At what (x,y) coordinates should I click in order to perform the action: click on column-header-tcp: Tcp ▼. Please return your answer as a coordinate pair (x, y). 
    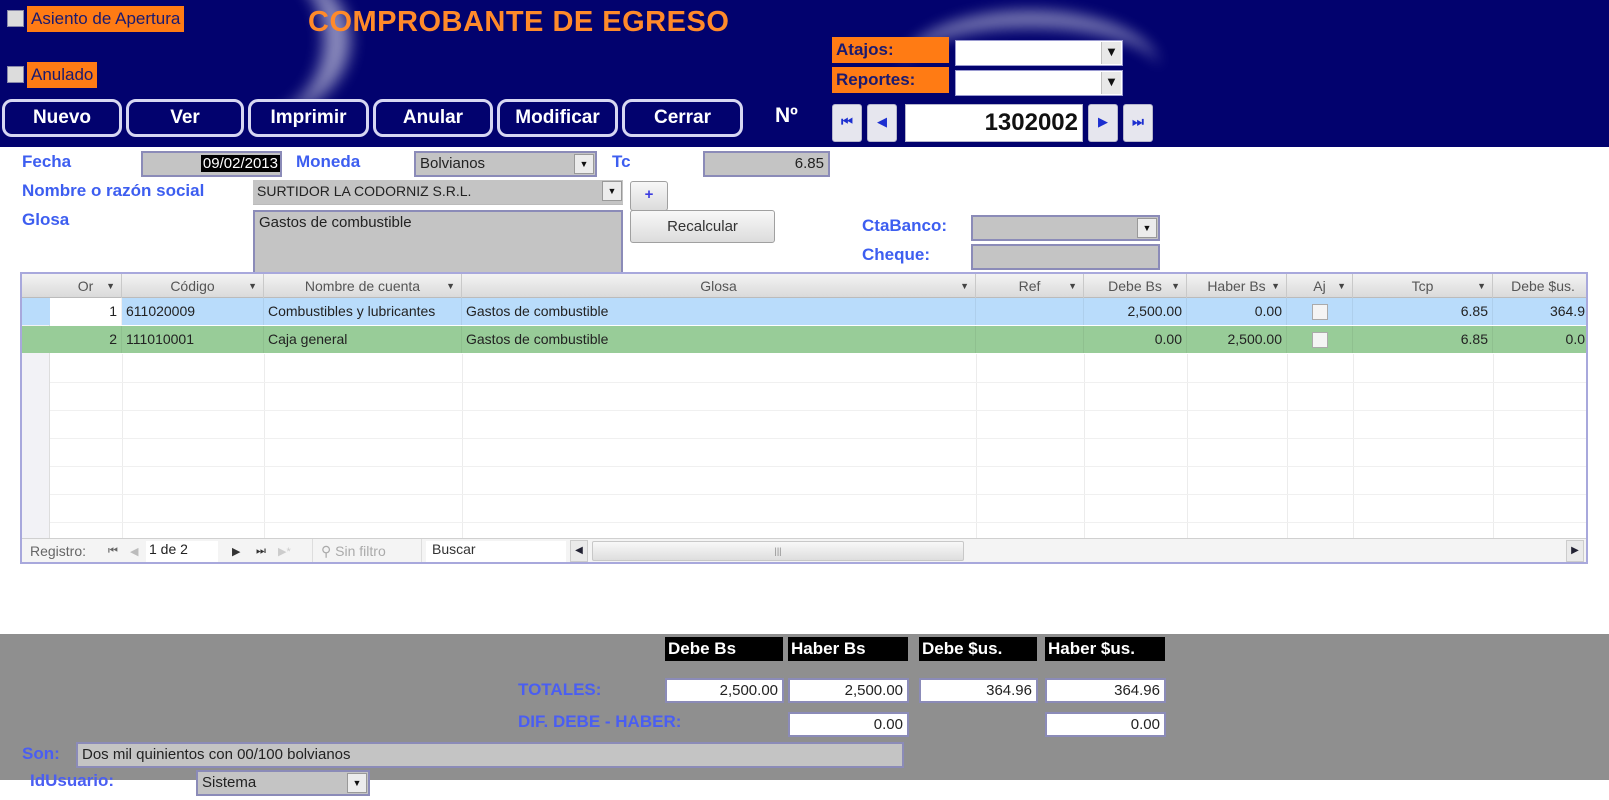
    Looking at the image, I should click on (1423, 286).